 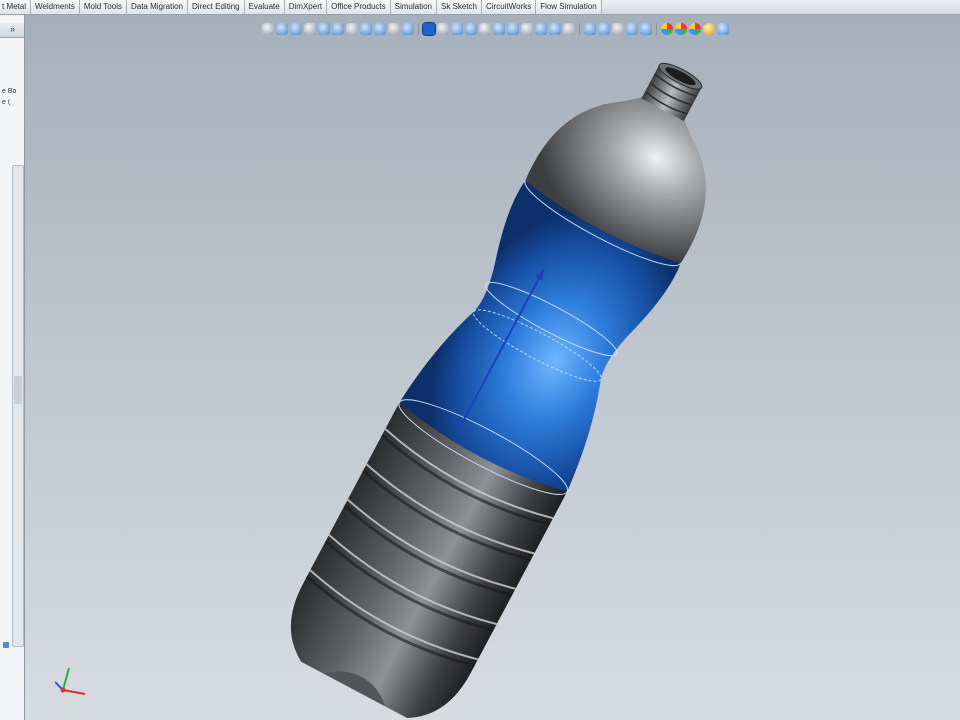 What do you see at coordinates (646, 29) in the screenshot?
I see `zebra-stripes-icon` at bounding box center [646, 29].